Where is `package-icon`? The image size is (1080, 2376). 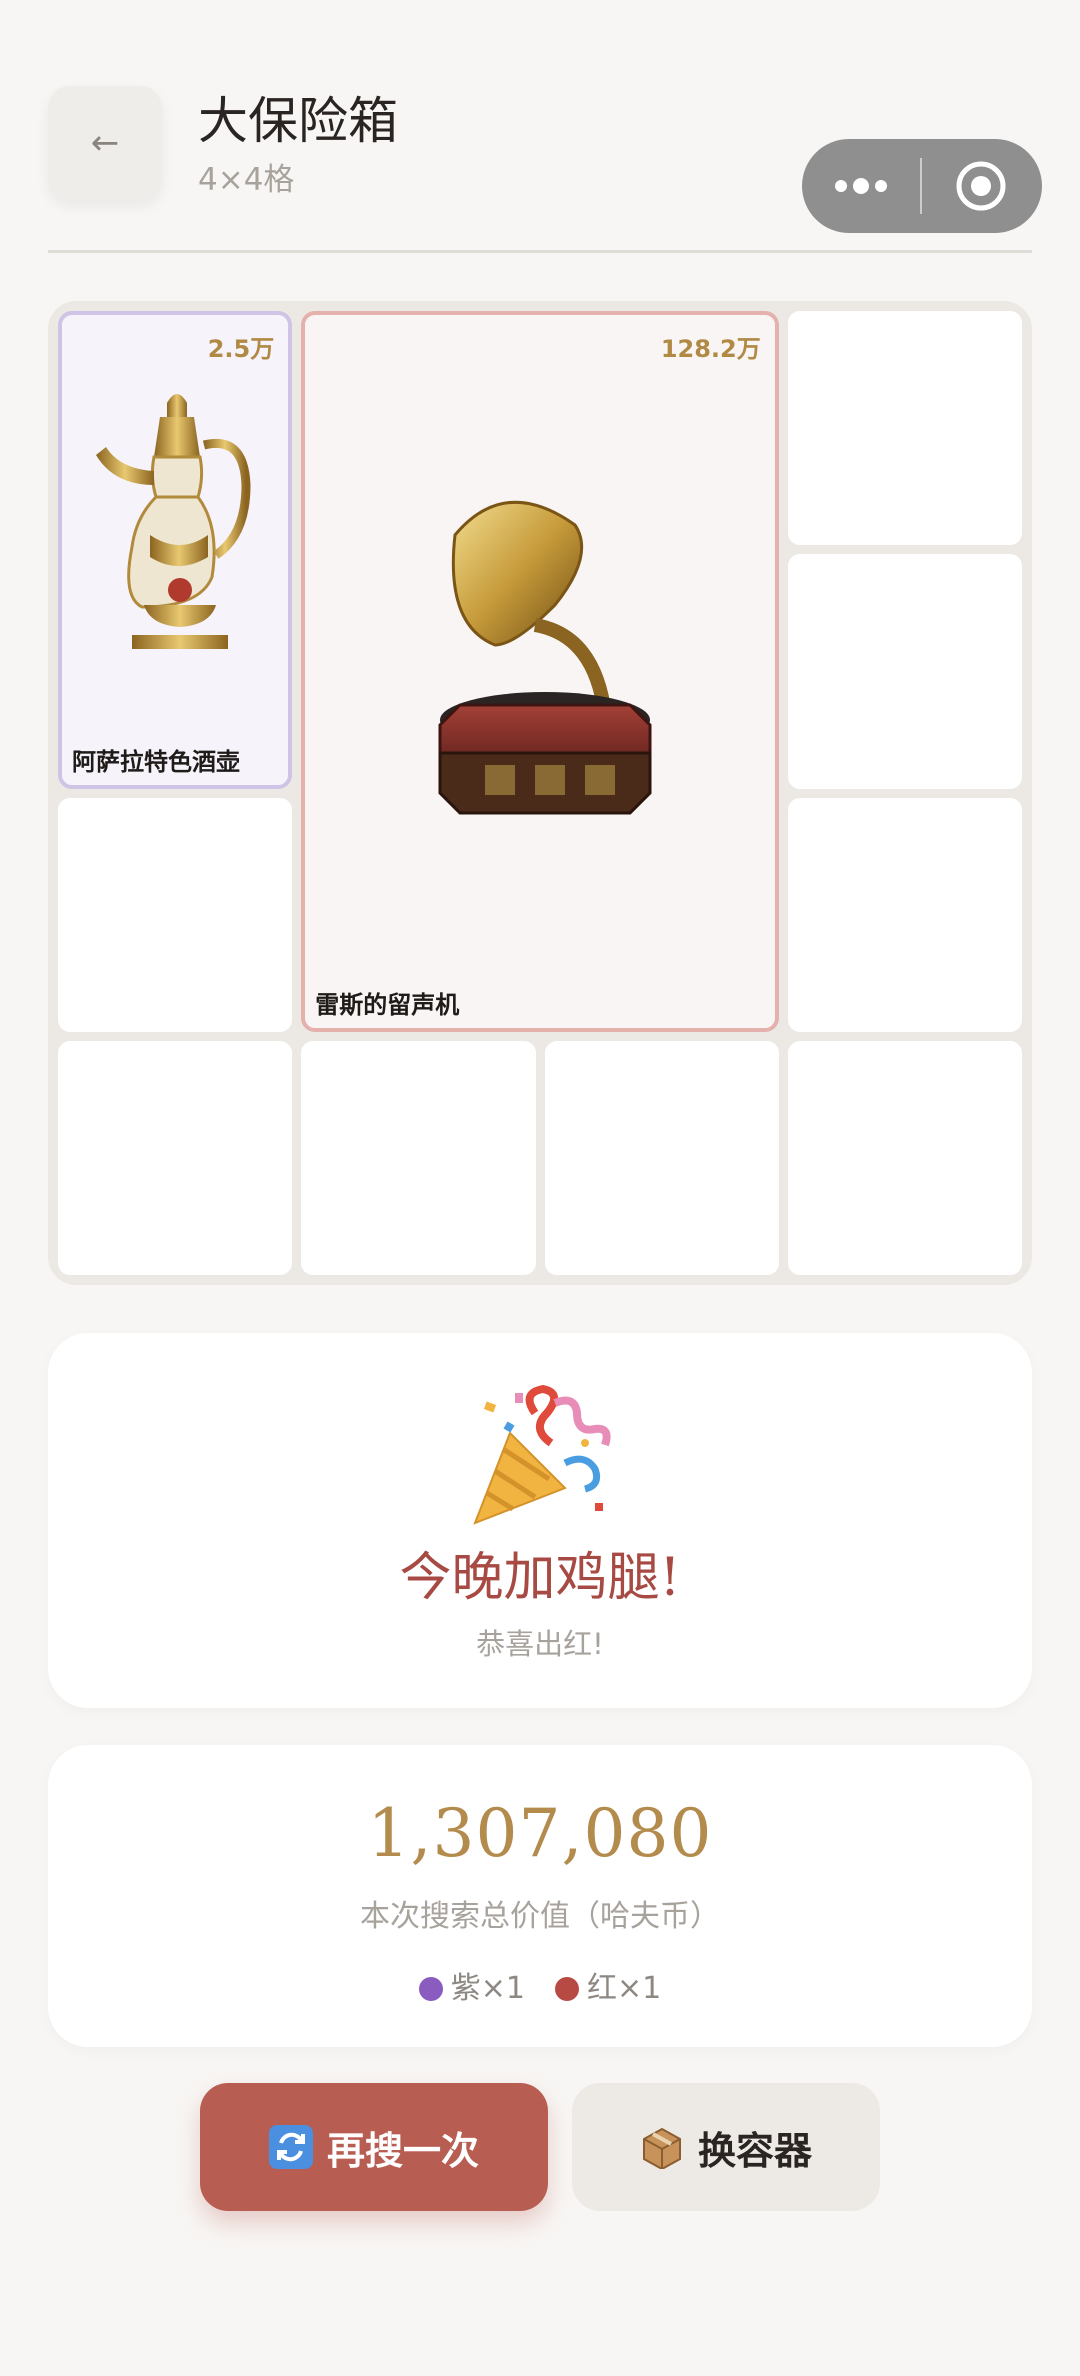
package-icon is located at coordinates (662, 2147).